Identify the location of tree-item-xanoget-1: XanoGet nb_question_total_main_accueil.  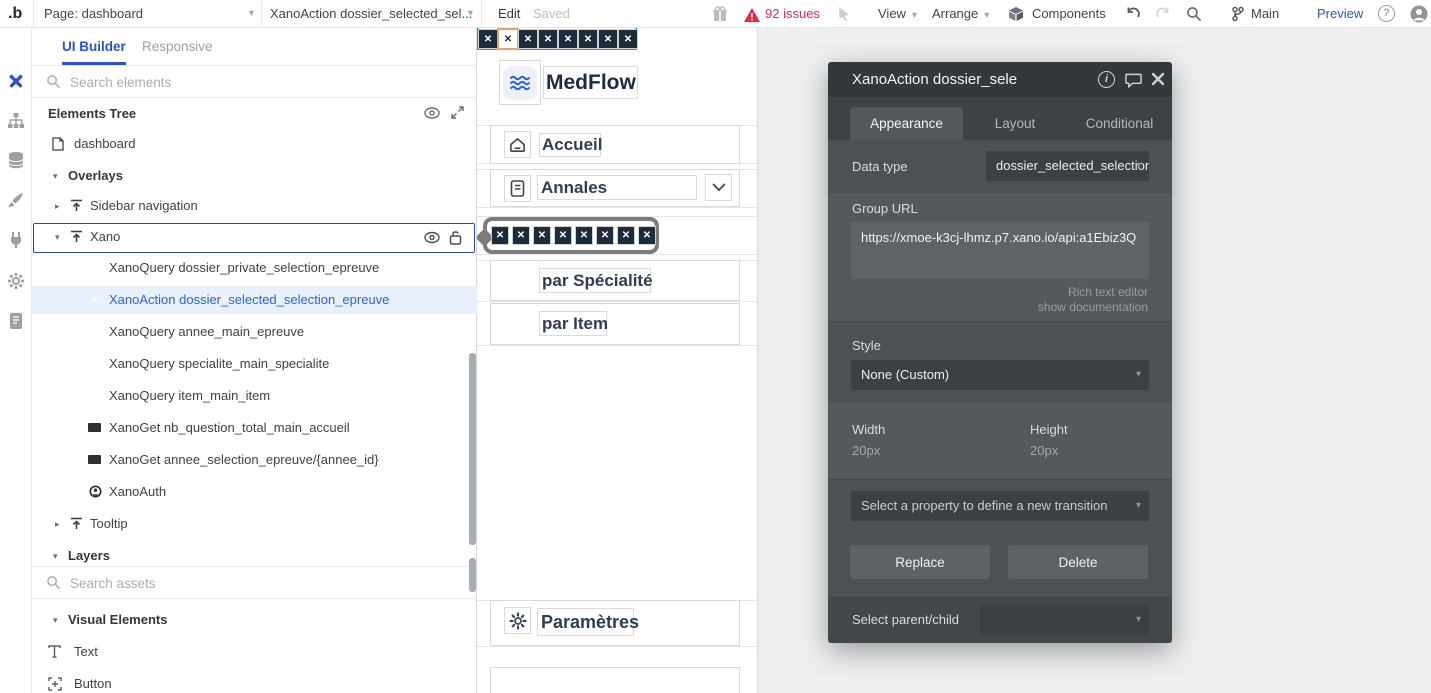
(254, 428).